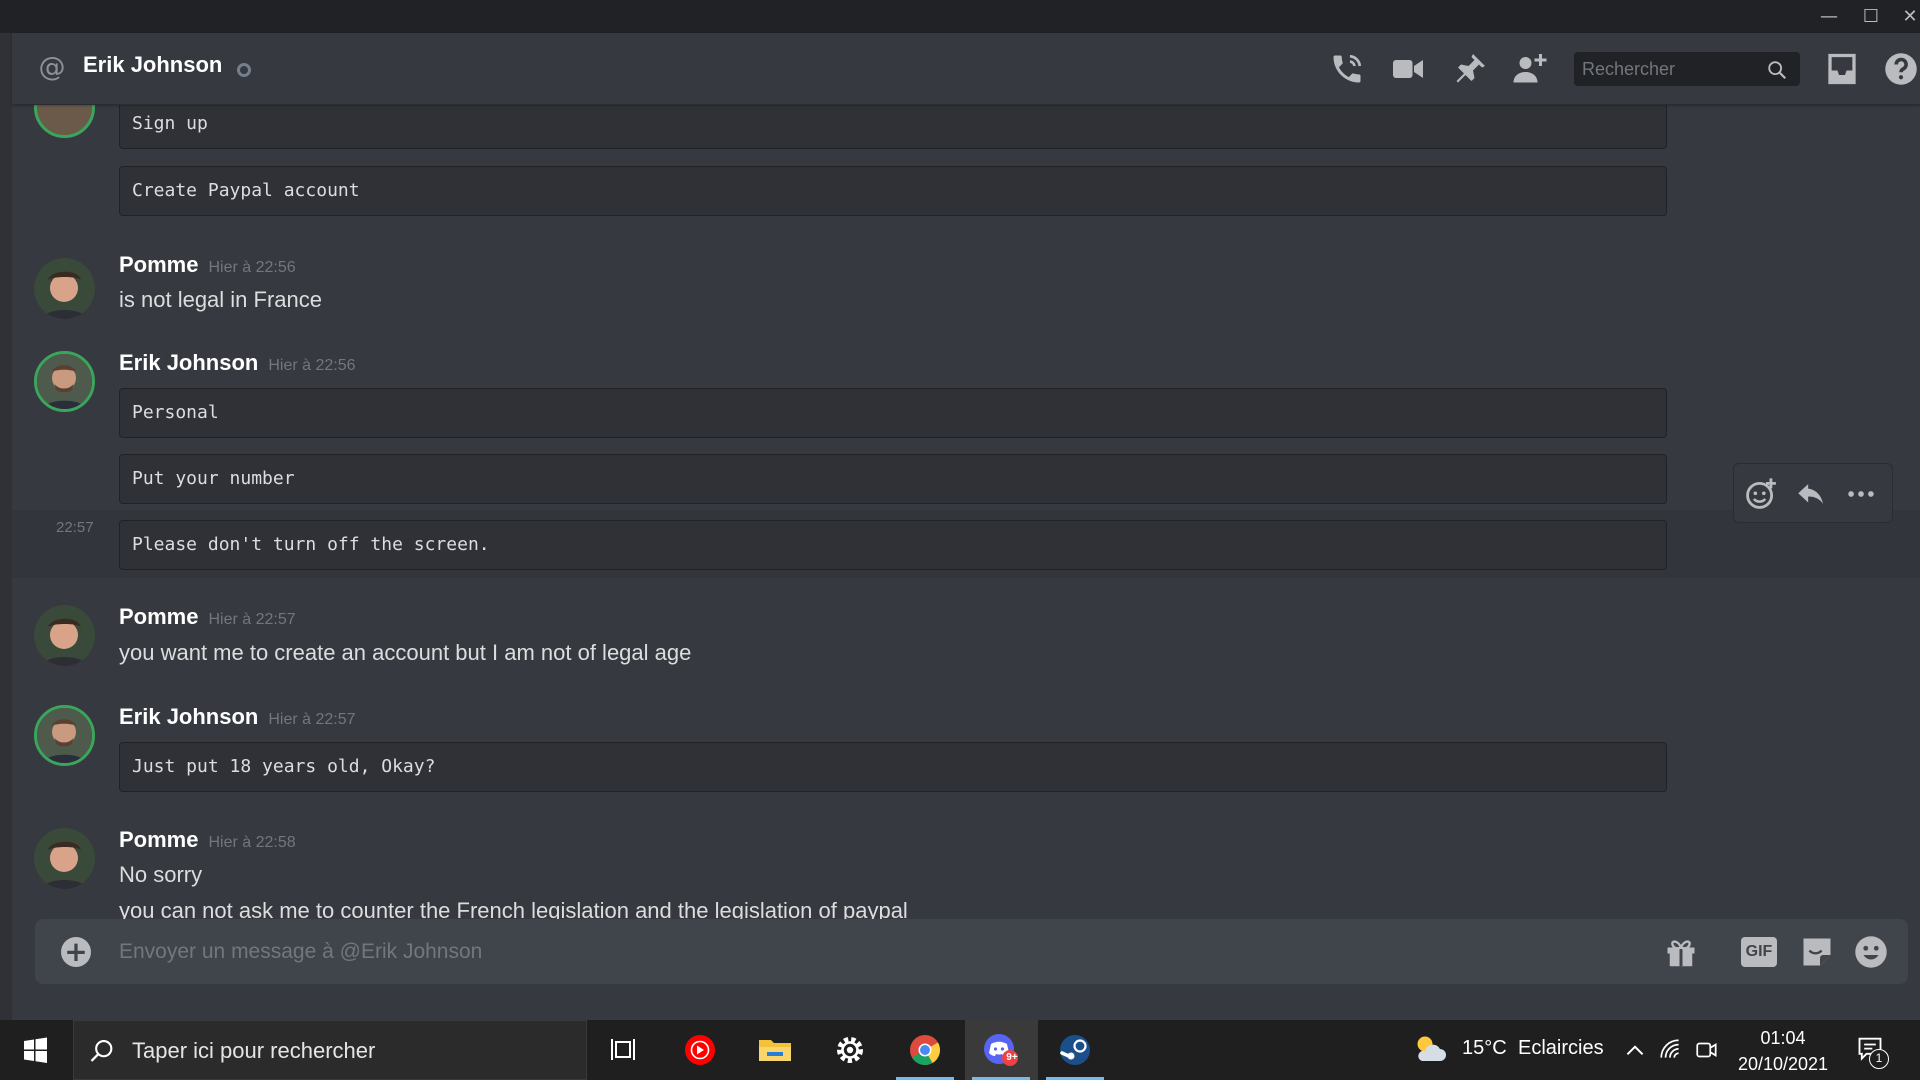 The image size is (1920, 1080). I want to click on call-icon, so click(1347, 69).